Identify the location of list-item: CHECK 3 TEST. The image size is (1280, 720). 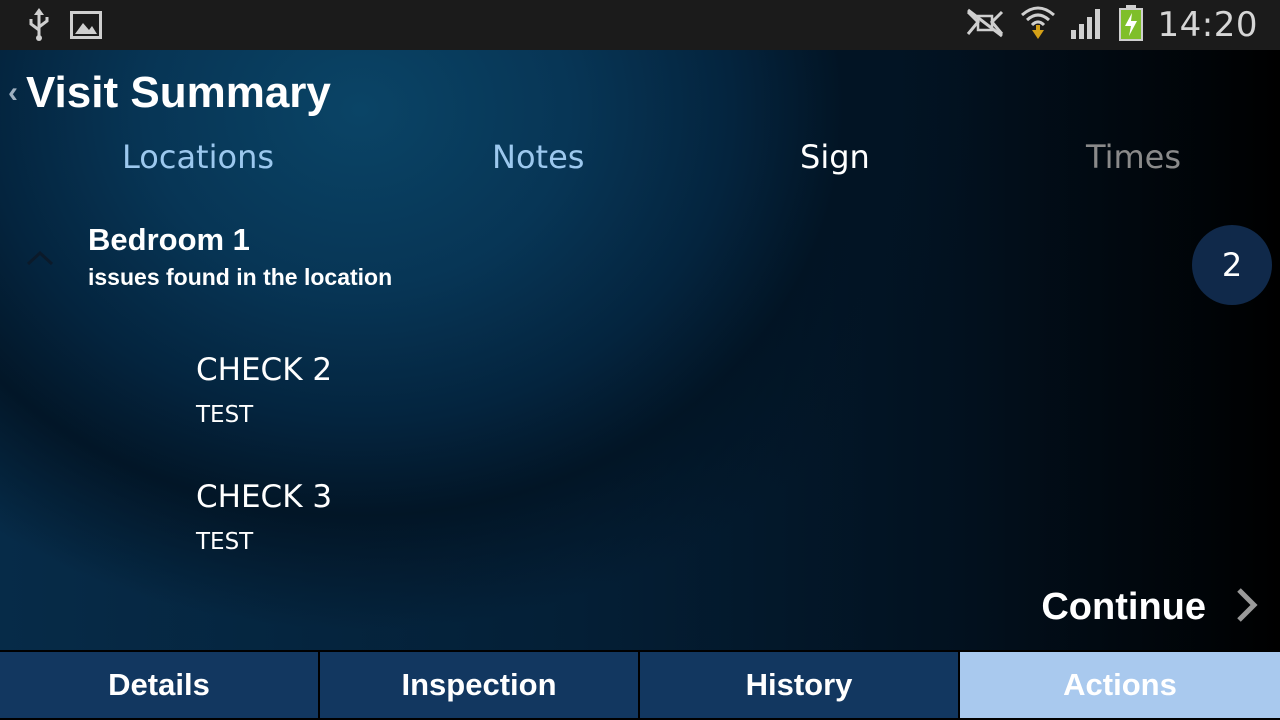
(264, 517).